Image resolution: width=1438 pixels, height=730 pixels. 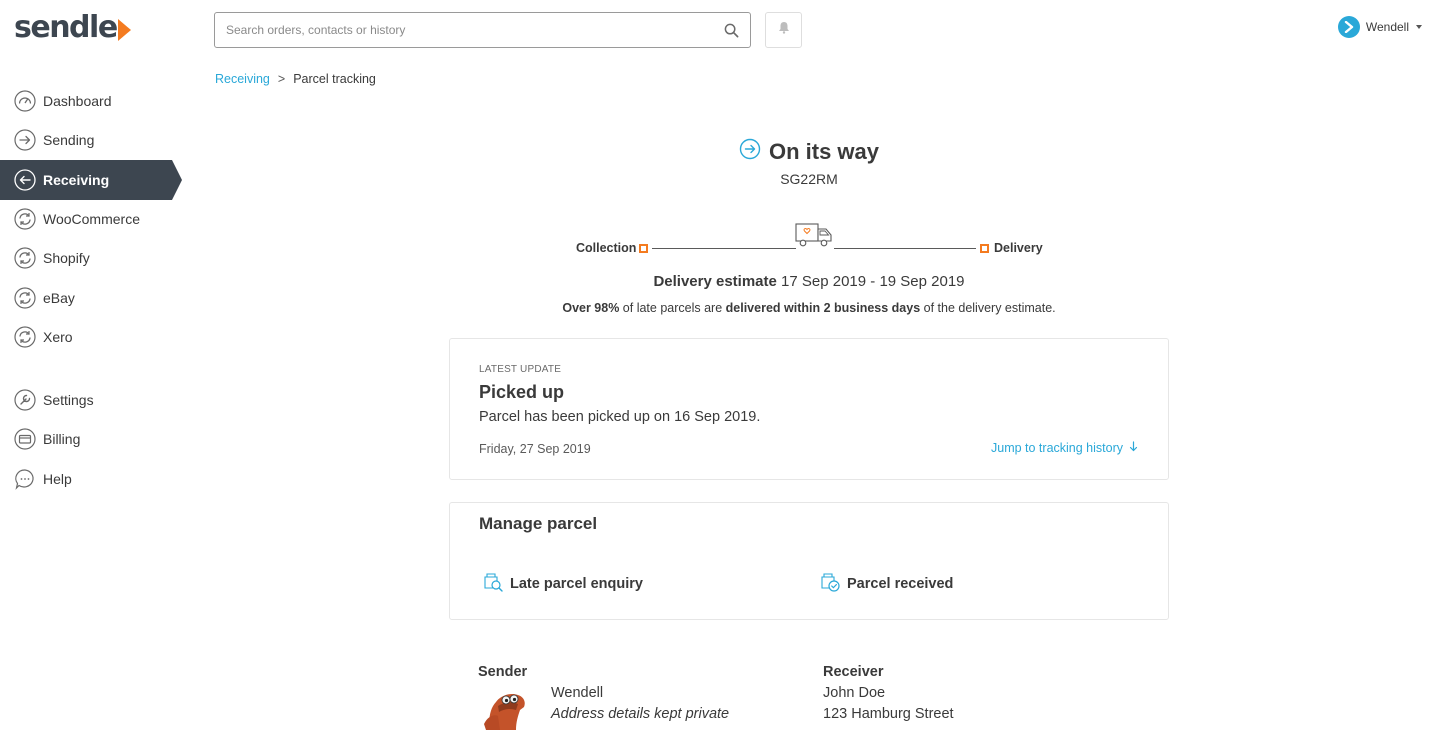 I want to click on late-parcel-enquiry-label: Late parcel enquiry, so click(x=576, y=584).